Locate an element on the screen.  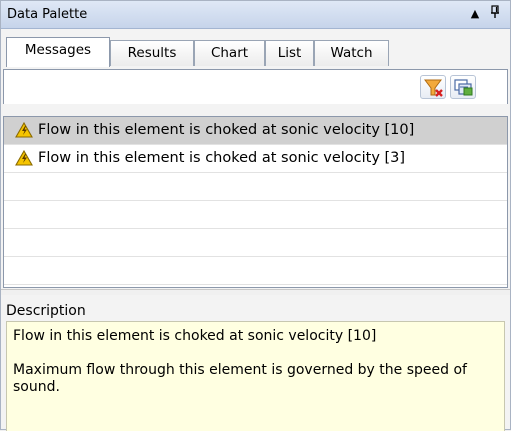
description-label: Description is located at coordinates (46, 311).